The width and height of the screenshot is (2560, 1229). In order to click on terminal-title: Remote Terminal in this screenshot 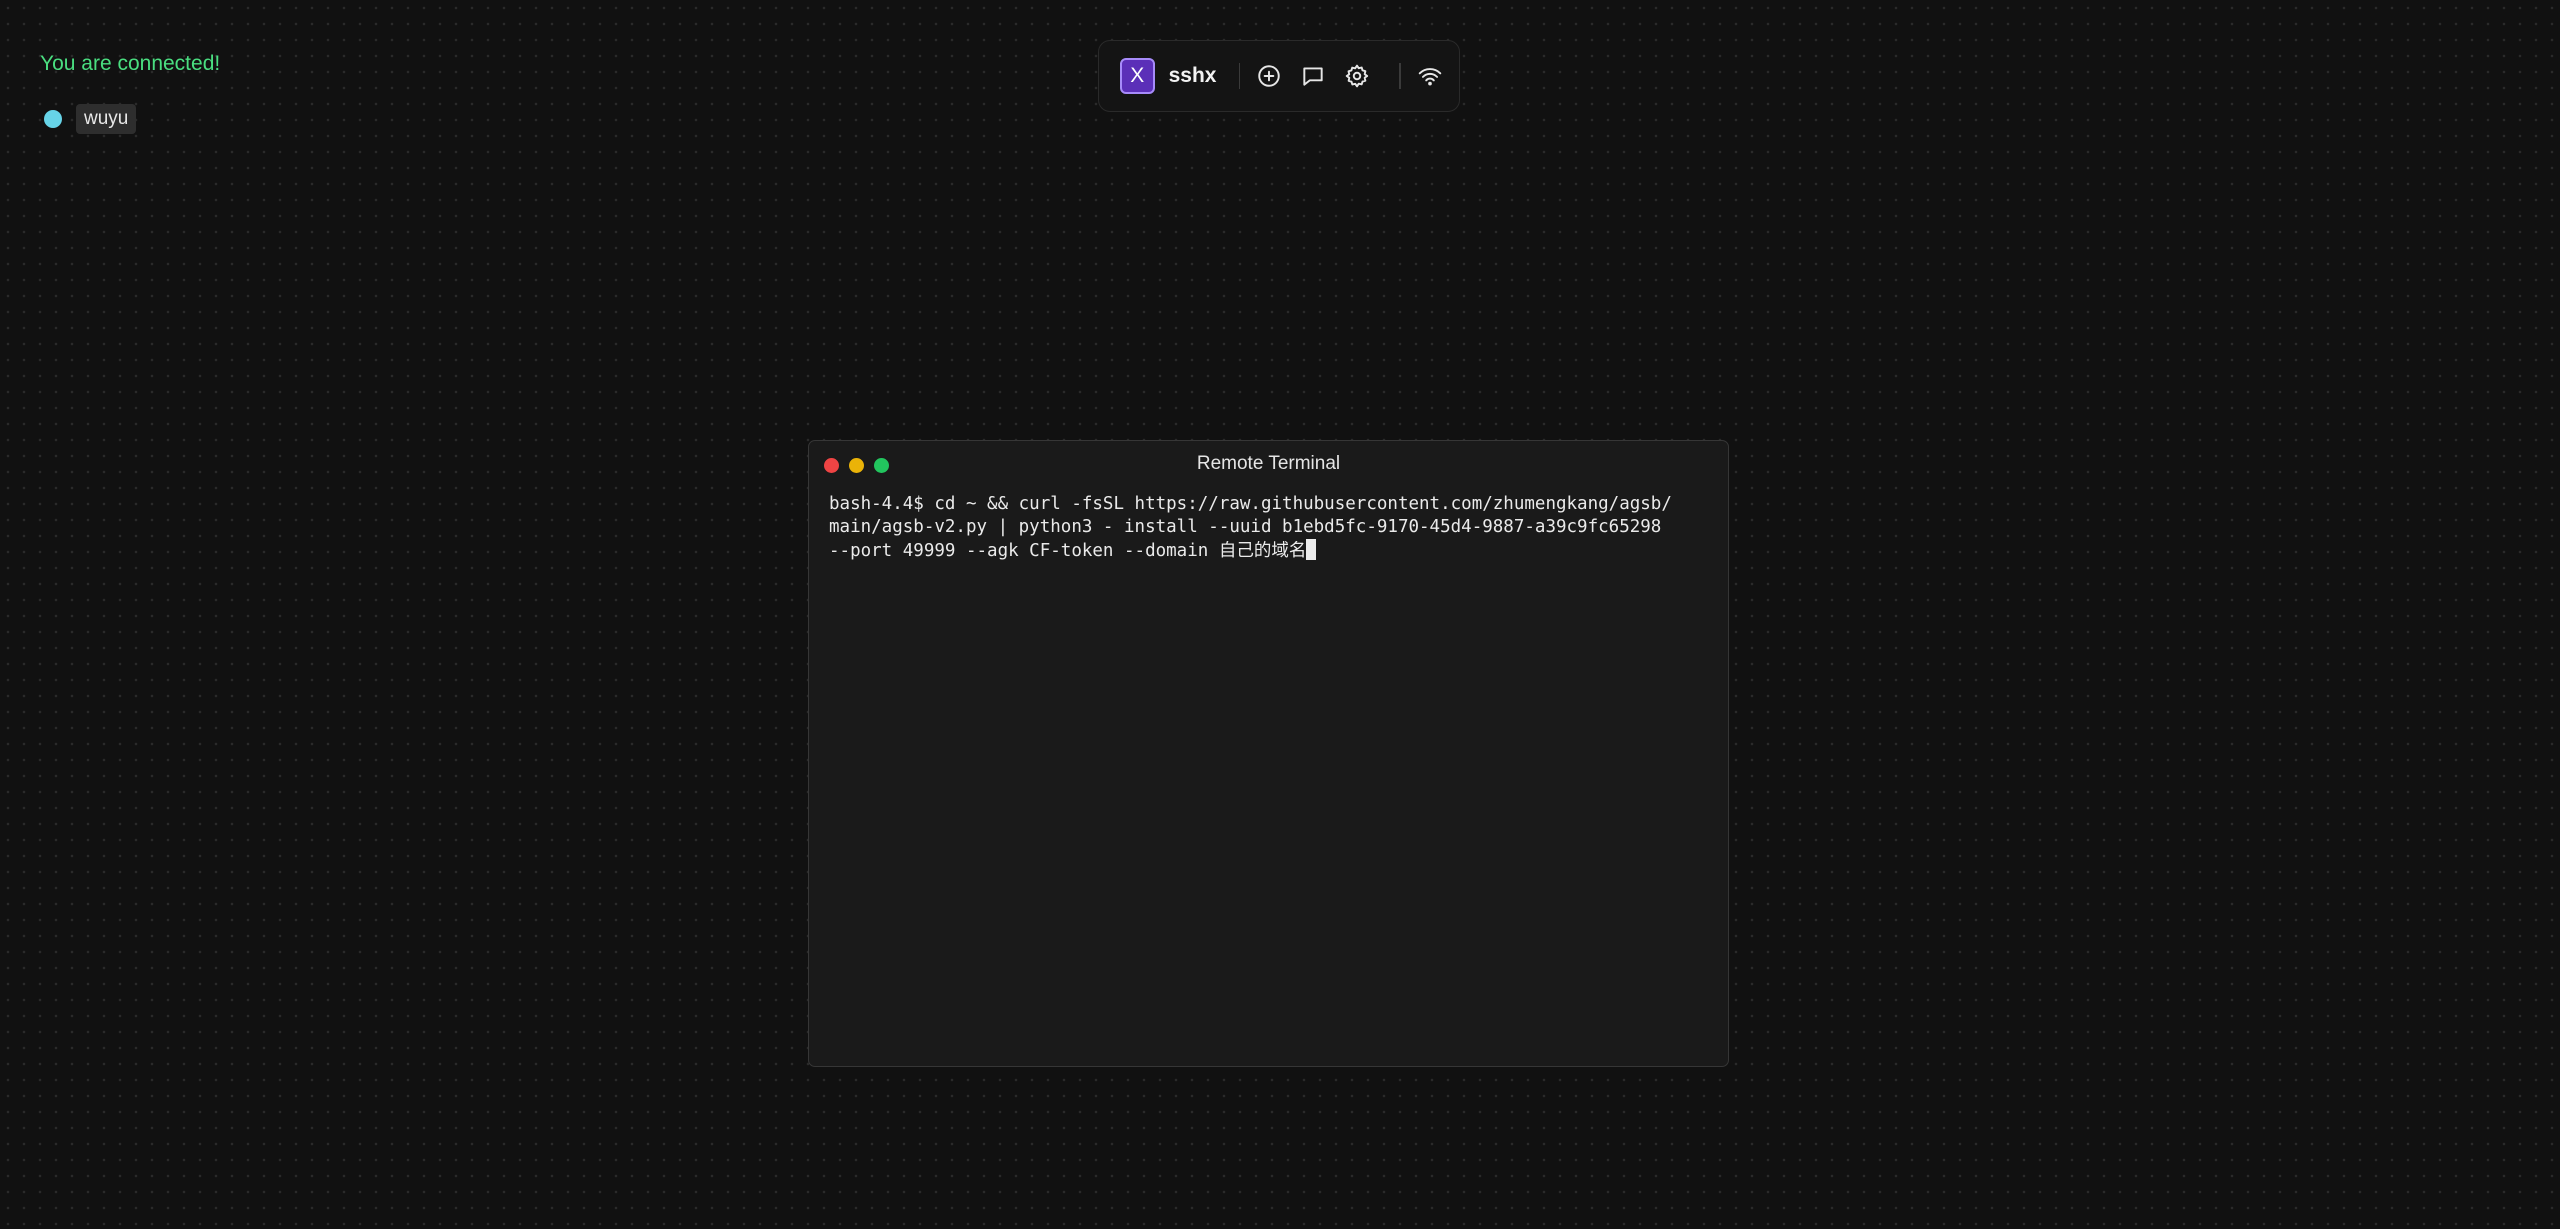, I will do `click(1268, 463)`.